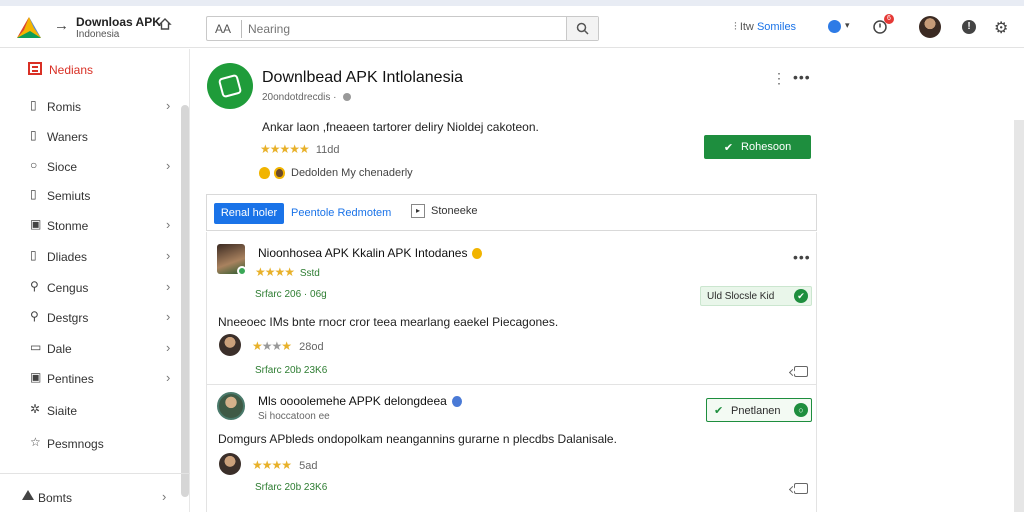  I want to click on sidebar-item: ▯ Romis ›, so click(91, 106).